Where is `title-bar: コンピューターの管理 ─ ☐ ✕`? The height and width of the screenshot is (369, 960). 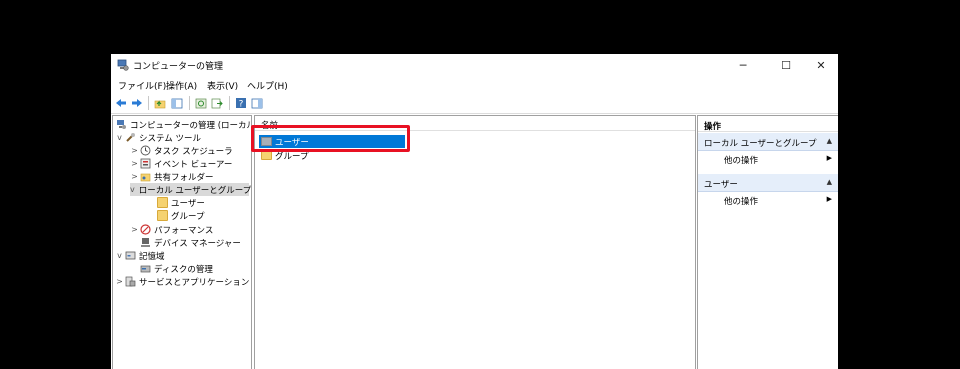
title-bar: コンピューターの管理 ─ ☐ ✕ is located at coordinates (474, 65).